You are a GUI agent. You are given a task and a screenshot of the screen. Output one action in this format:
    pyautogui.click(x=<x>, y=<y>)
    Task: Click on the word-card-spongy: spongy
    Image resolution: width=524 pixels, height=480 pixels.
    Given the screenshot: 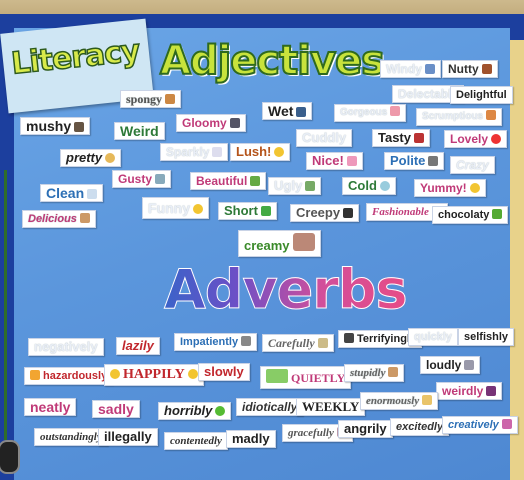 What is the action you would take?
    pyautogui.click(x=151, y=99)
    